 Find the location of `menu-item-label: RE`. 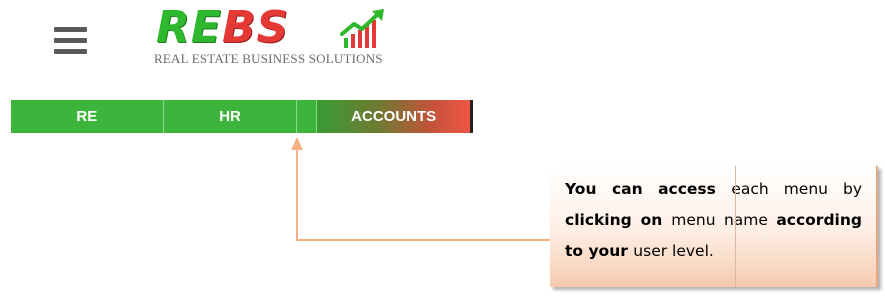

menu-item-label: RE is located at coordinates (87, 116).